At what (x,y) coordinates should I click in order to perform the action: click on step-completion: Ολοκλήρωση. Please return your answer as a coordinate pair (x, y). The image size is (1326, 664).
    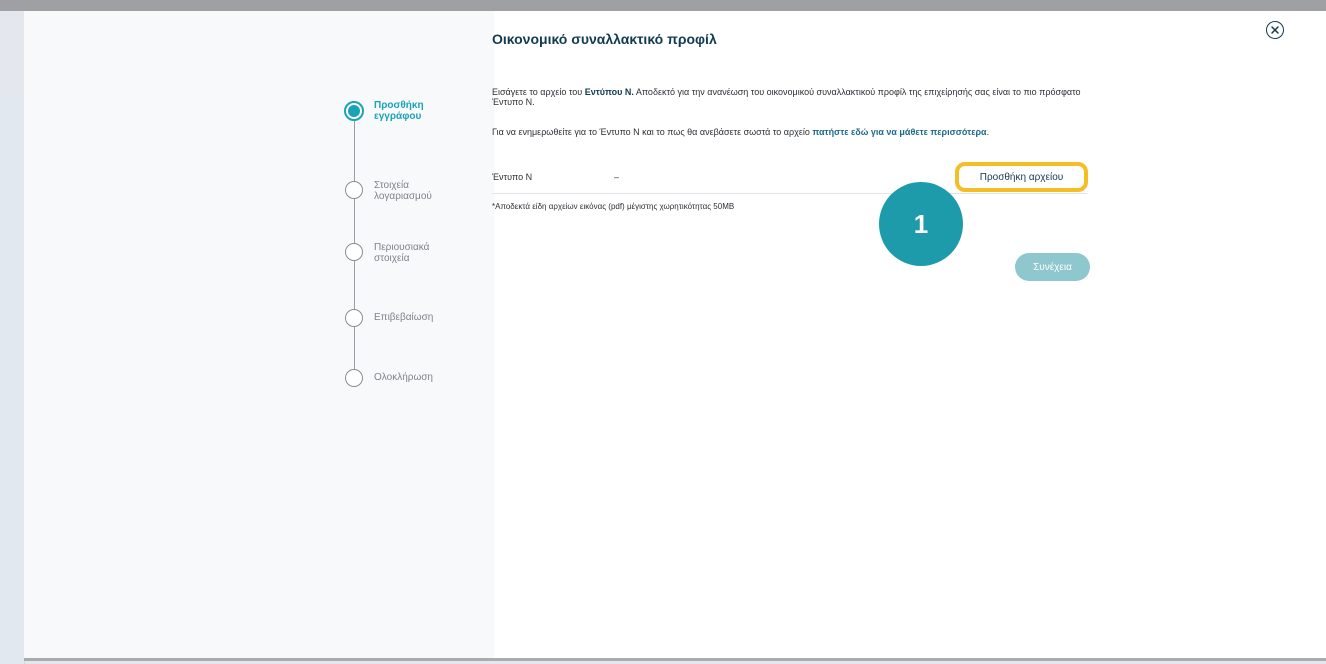
    Looking at the image, I should click on (404, 378).